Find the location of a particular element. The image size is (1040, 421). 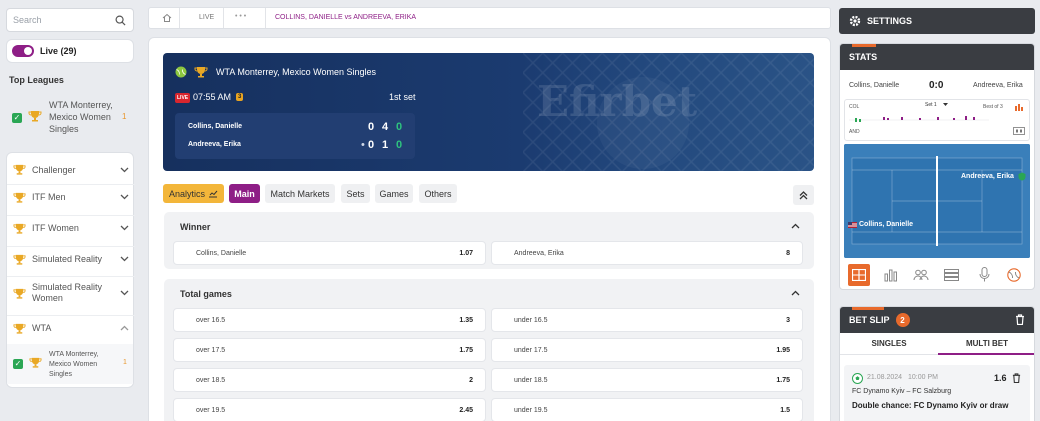

settings-label: SETTINGS is located at coordinates (890, 21).